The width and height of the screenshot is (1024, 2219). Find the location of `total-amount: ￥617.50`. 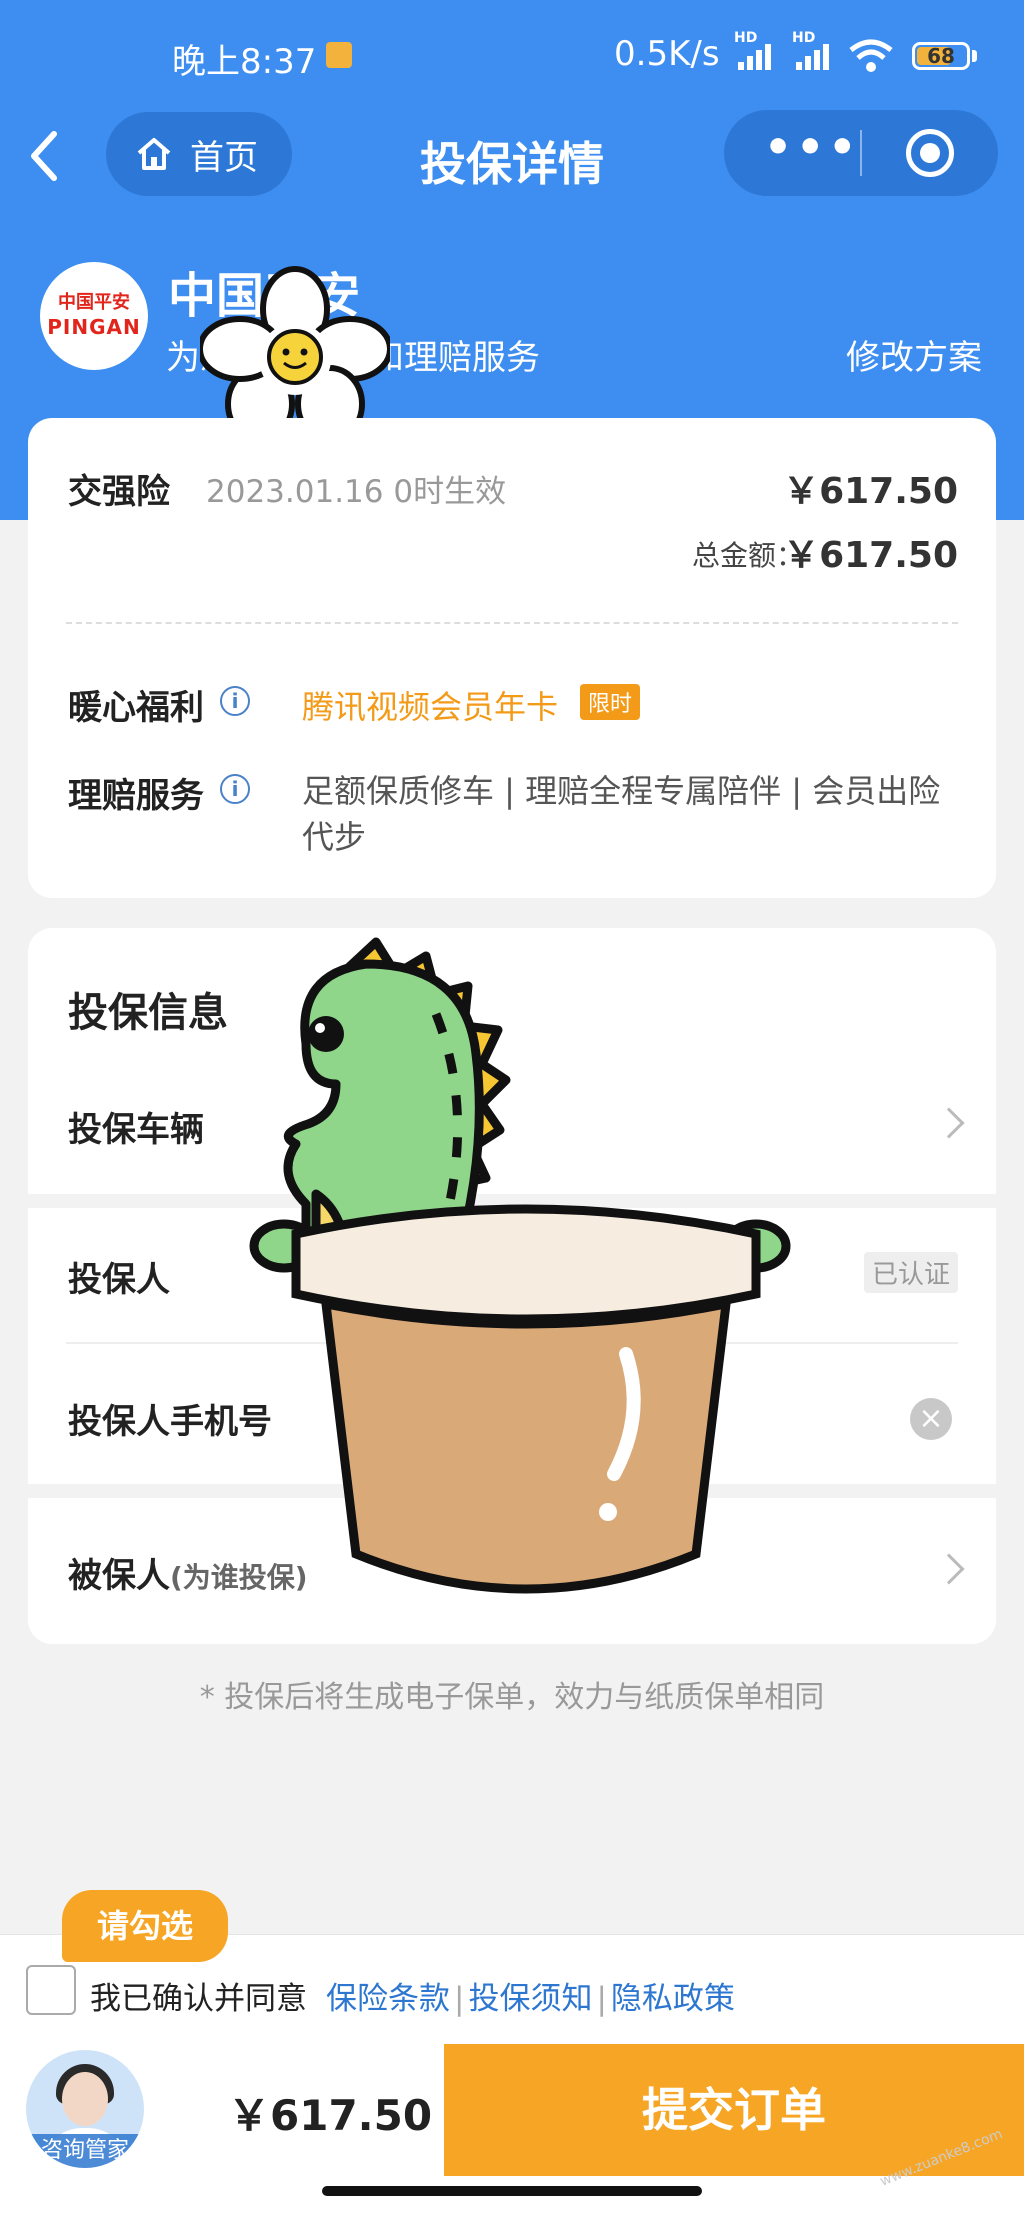

total-amount: ￥617.50 is located at coordinates (870, 555).